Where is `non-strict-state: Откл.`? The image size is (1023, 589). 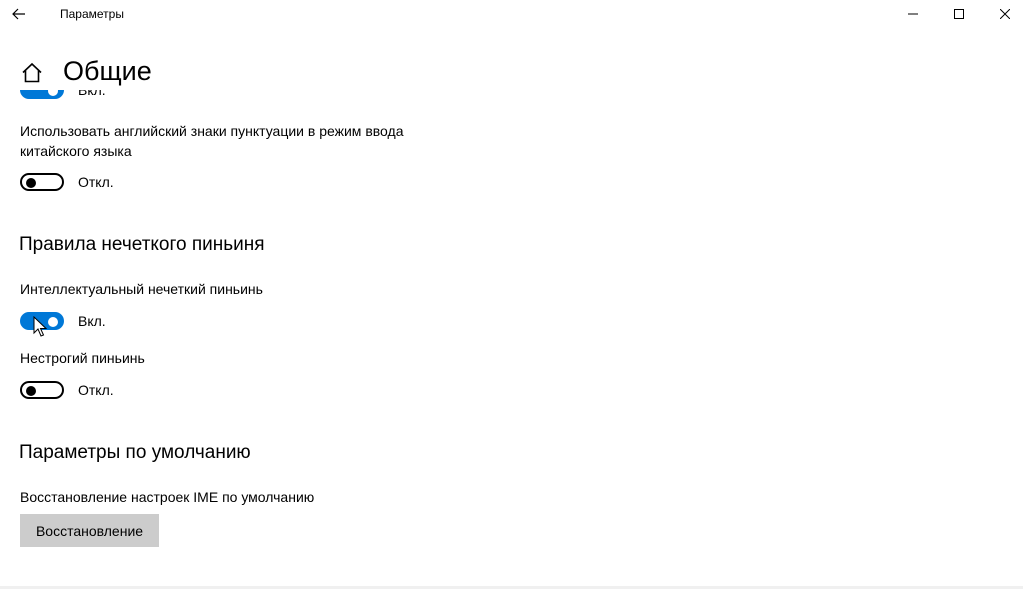 non-strict-state: Откл. is located at coordinates (96, 390).